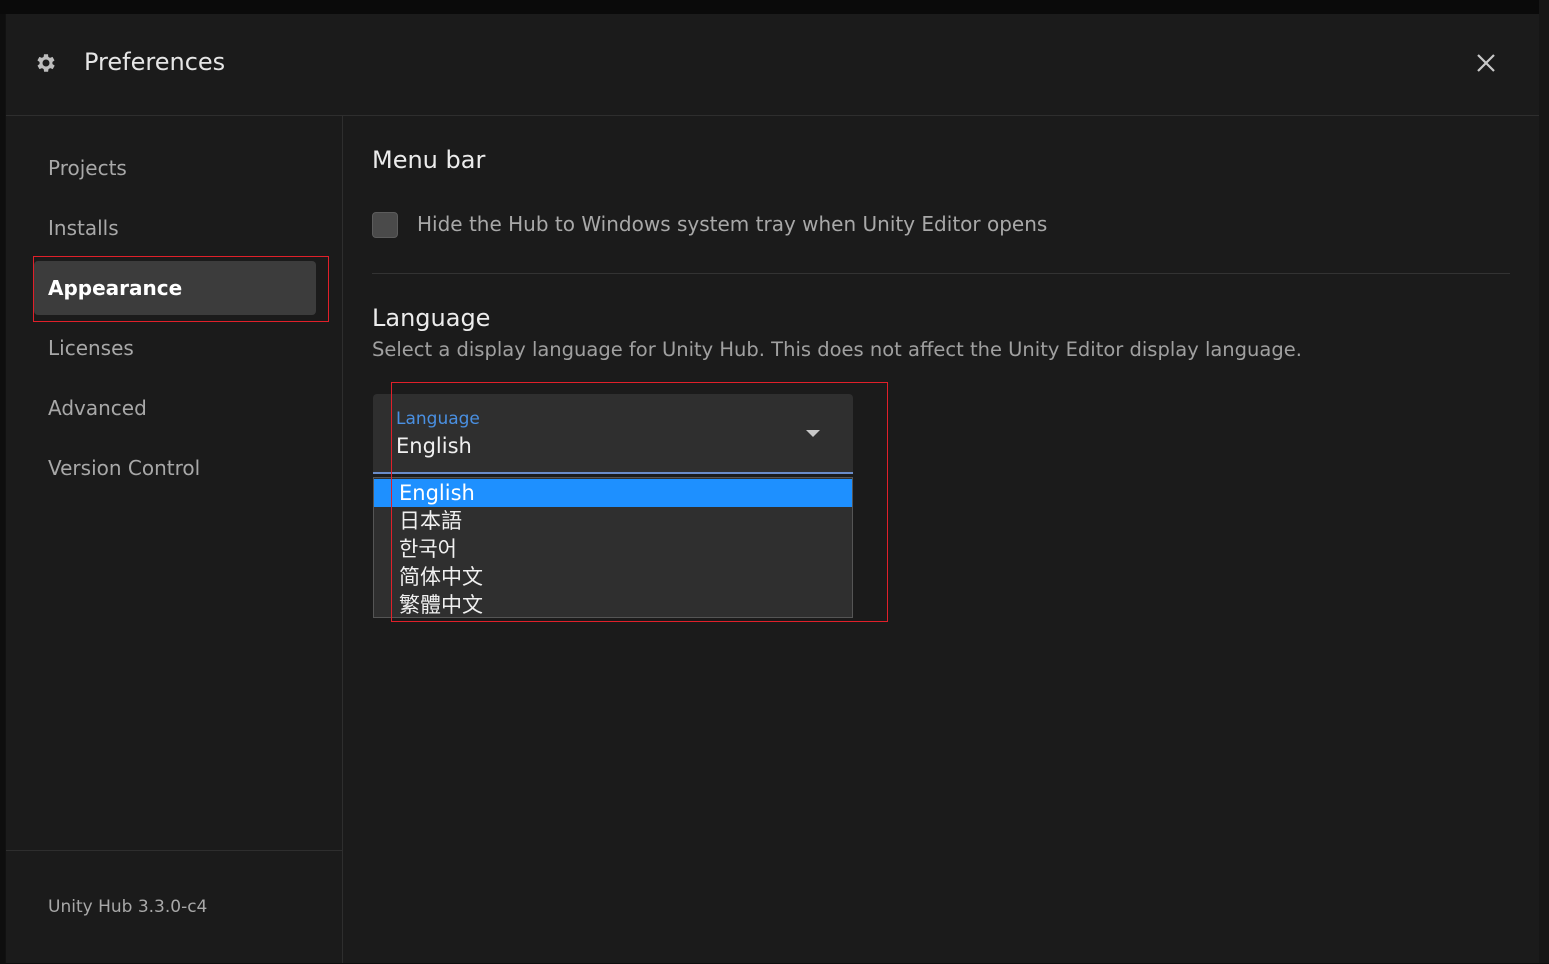 The height and width of the screenshot is (964, 1549). What do you see at coordinates (175, 468) in the screenshot?
I see `sidebar-item-version-control: Version Control` at bounding box center [175, 468].